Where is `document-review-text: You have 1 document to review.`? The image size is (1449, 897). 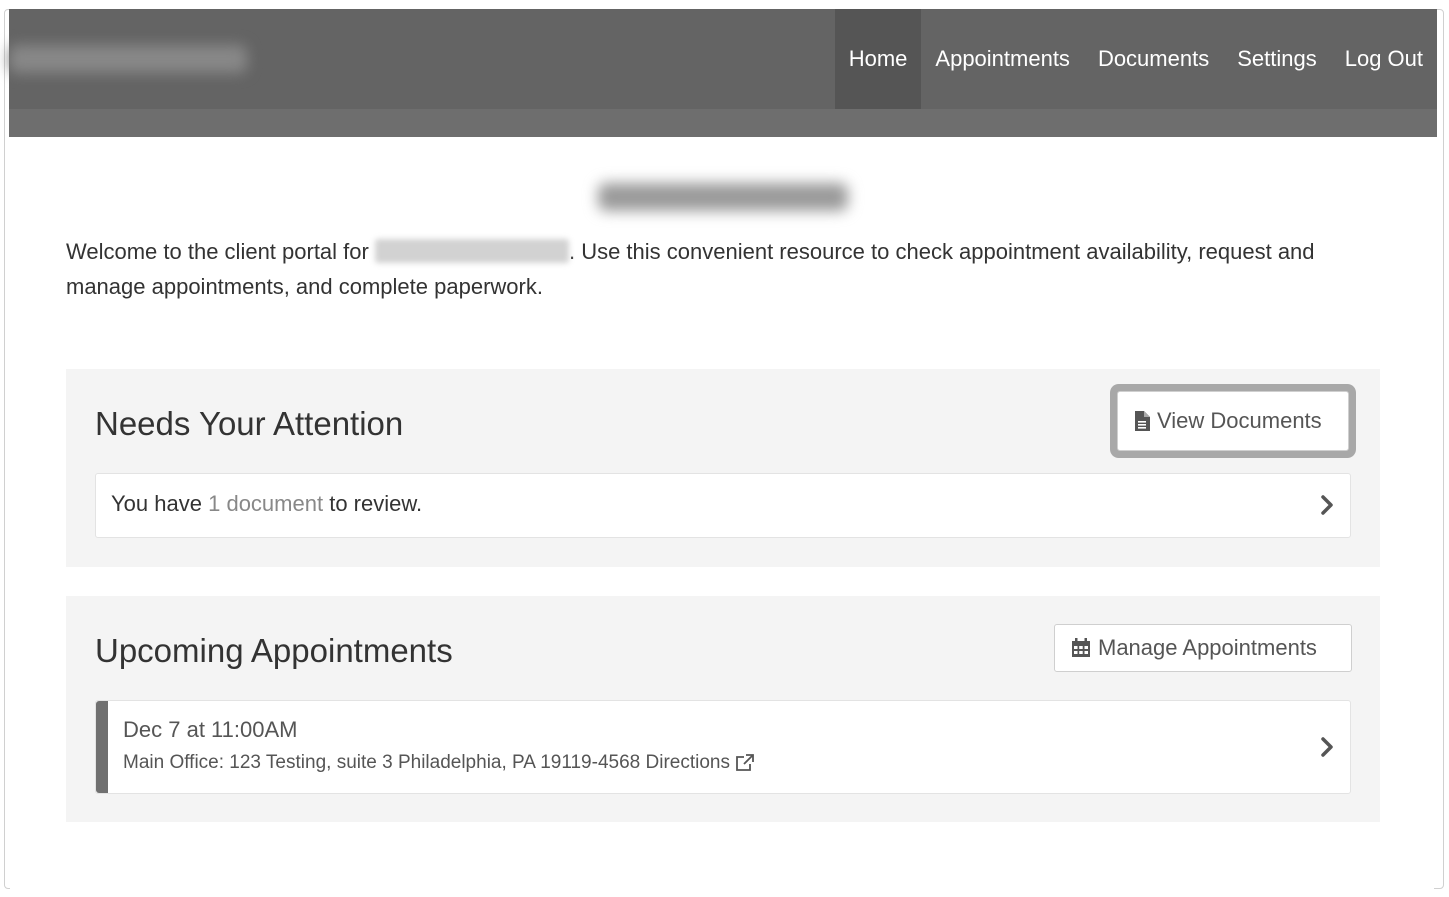 document-review-text: You have 1 document to review. is located at coordinates (266, 504).